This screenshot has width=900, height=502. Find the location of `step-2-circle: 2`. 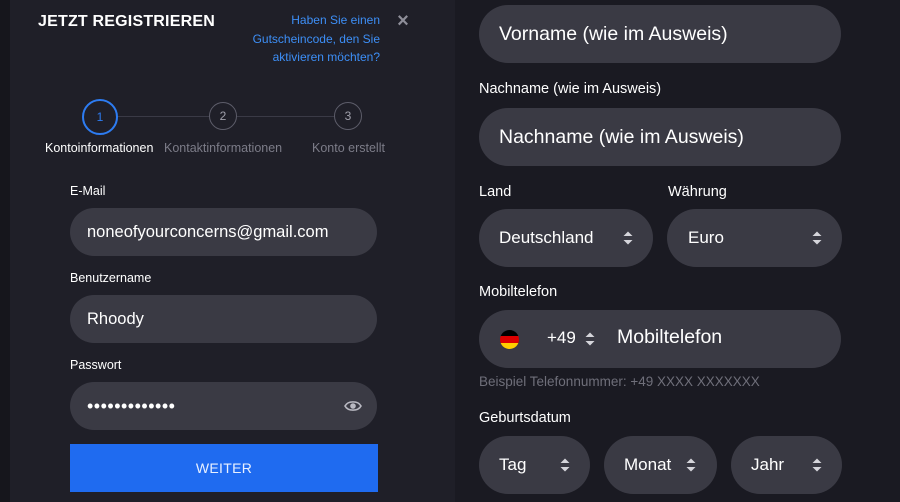

step-2-circle: 2 is located at coordinates (223, 116).